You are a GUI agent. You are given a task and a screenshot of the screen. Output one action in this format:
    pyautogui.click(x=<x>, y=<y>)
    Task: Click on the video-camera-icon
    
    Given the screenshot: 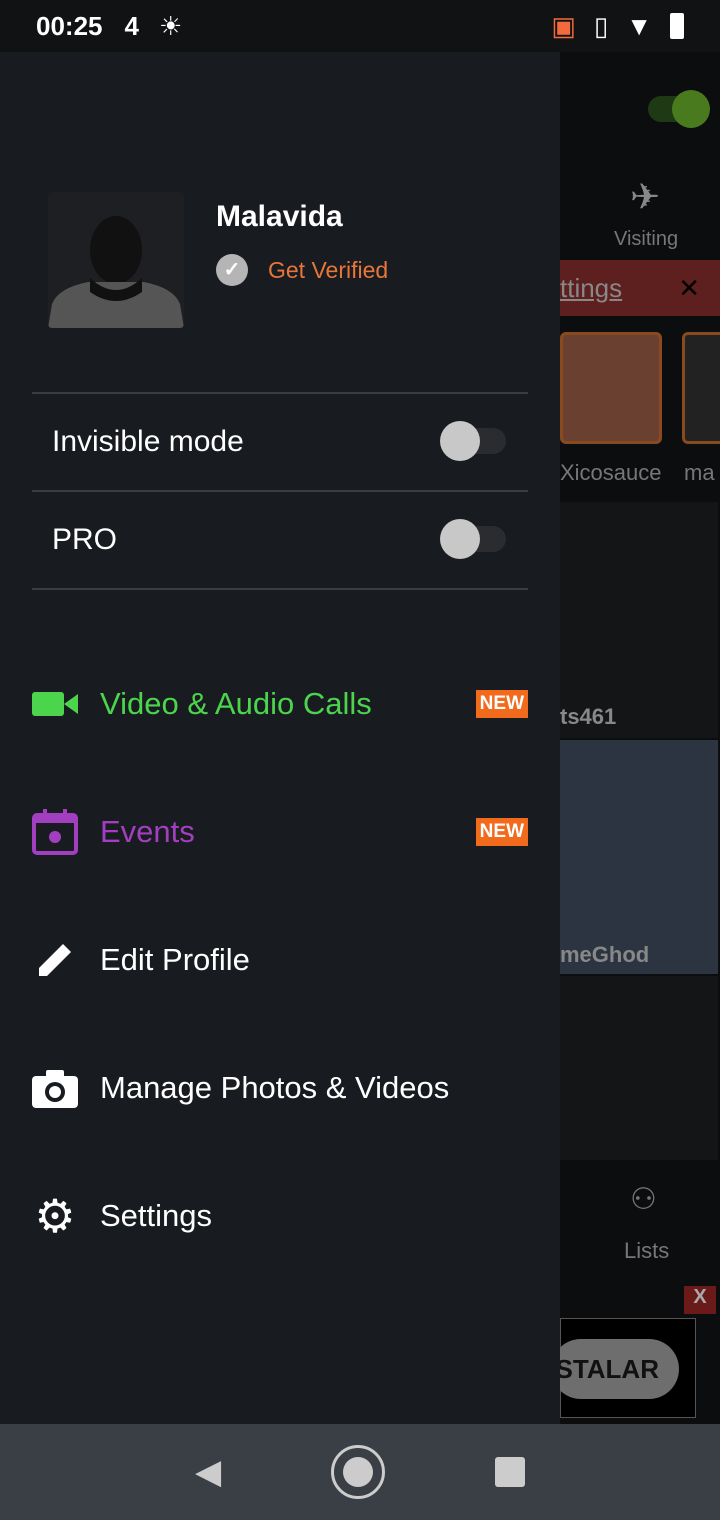 What is the action you would take?
    pyautogui.click(x=55, y=704)
    